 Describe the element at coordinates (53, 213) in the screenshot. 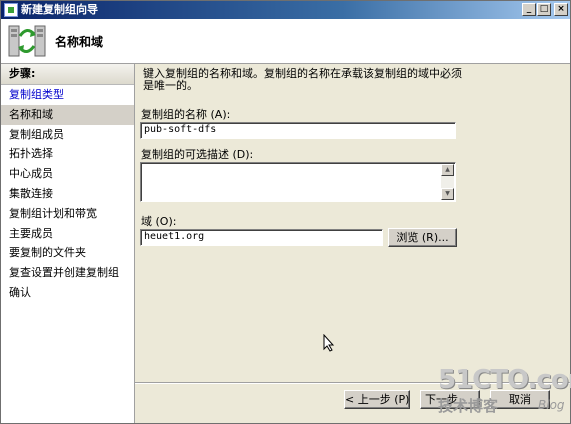

I see `step-schedule-bandwidth: 复制组计划和带宽` at that location.